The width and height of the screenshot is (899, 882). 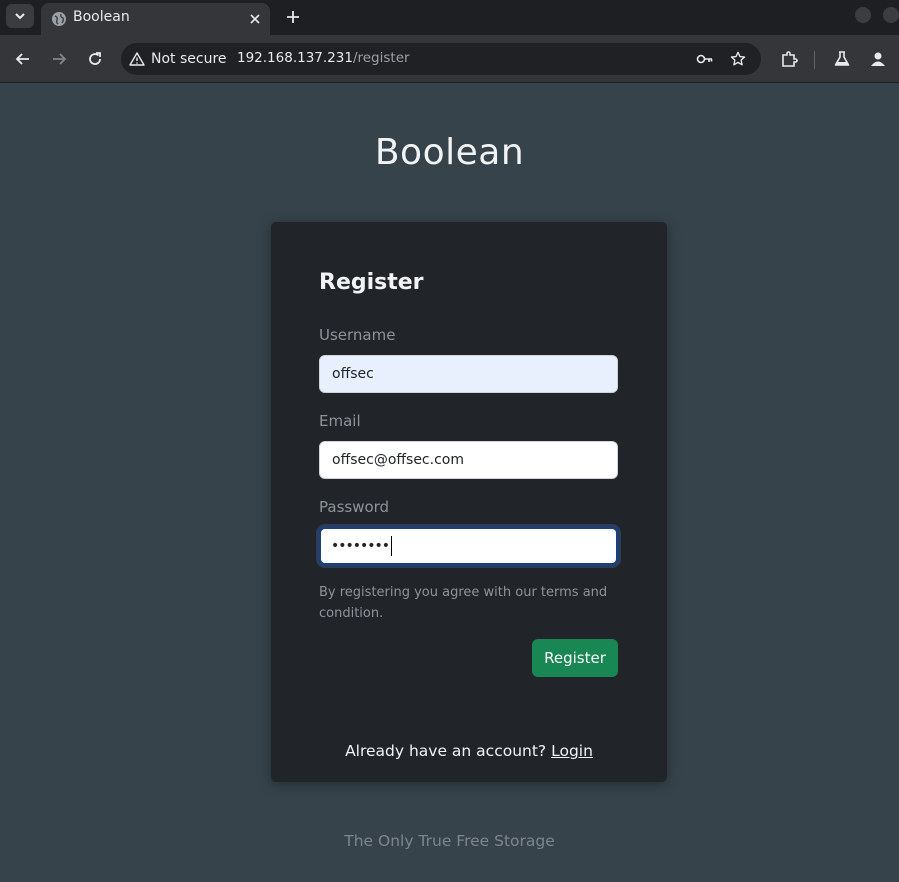 What do you see at coordinates (293, 17) in the screenshot?
I see `plus-icon` at bounding box center [293, 17].